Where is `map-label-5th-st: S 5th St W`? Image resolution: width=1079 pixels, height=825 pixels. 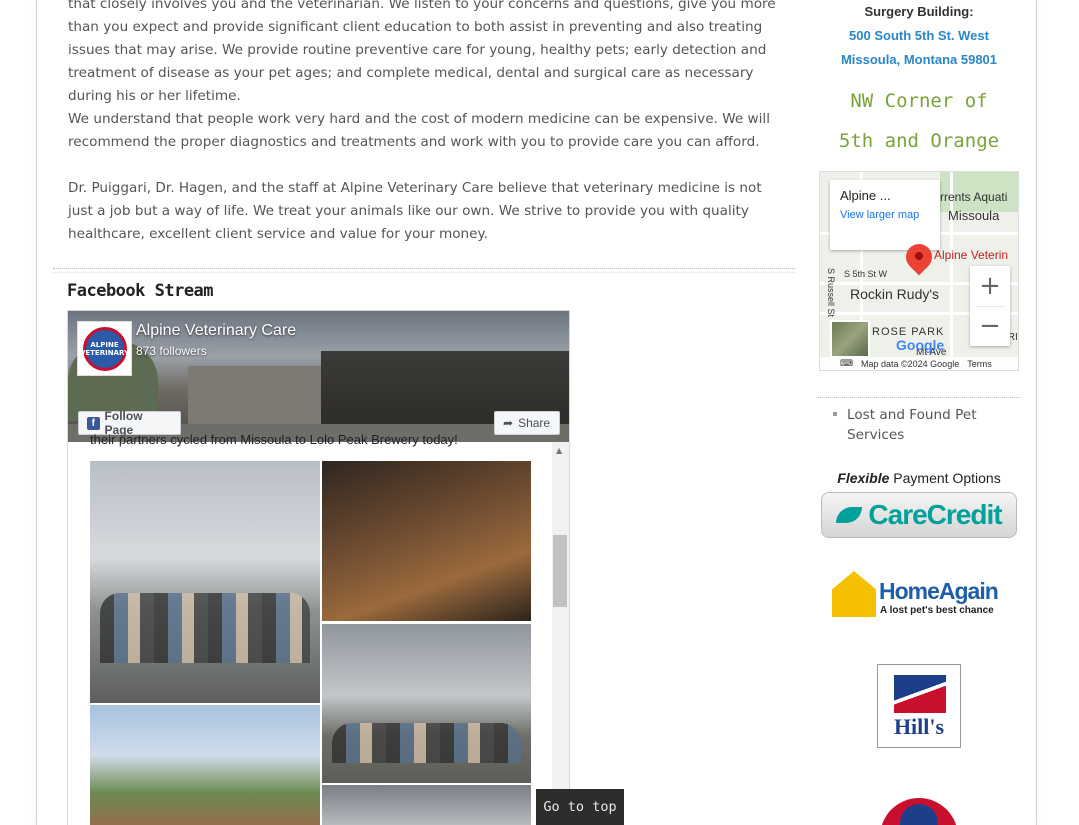
map-label-5th-st: S 5th St W is located at coordinates (866, 274).